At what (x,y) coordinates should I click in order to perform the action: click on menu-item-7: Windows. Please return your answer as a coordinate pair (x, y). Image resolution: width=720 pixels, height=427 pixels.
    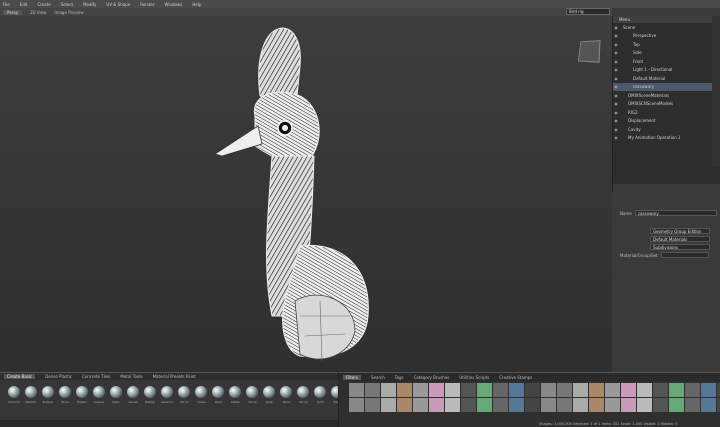
    Looking at the image, I should click on (173, 4).